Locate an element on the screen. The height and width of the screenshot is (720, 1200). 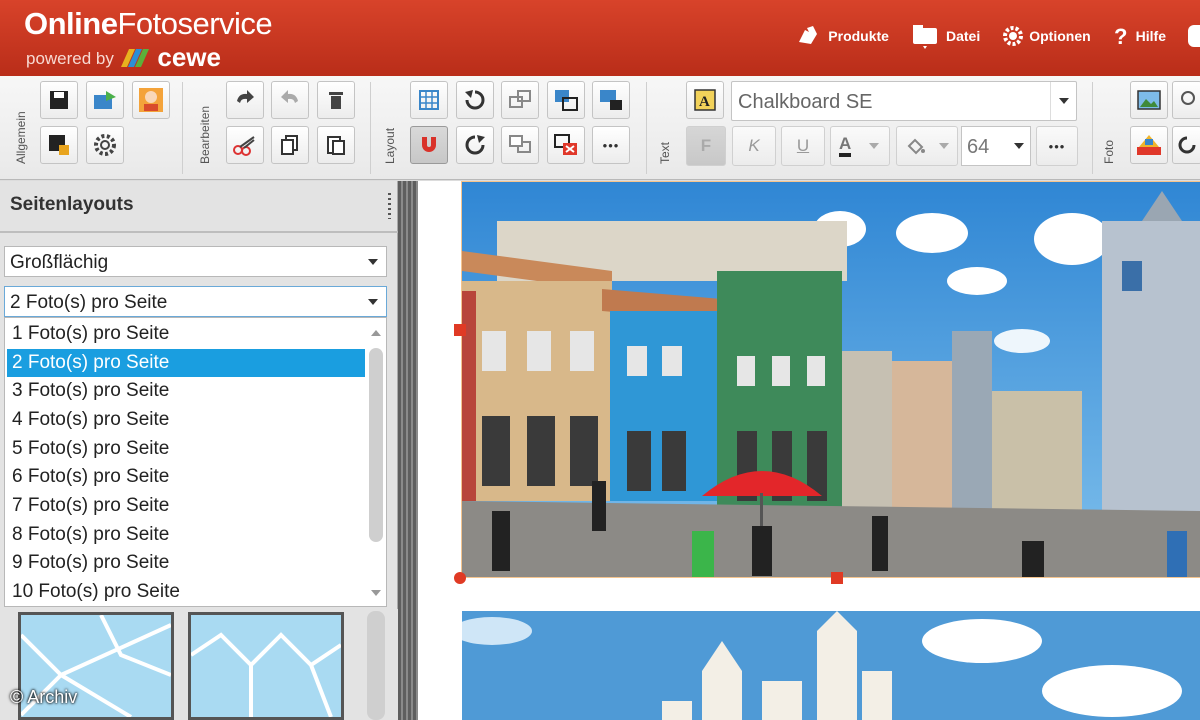
brand-subtitle: powered by cewe is located at coordinates (123, 57).